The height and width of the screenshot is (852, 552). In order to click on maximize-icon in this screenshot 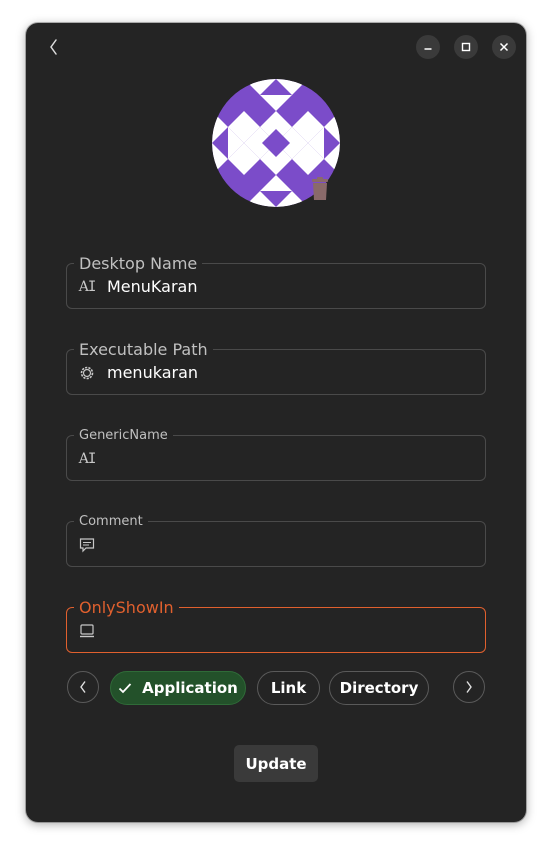, I will do `click(466, 47)`.